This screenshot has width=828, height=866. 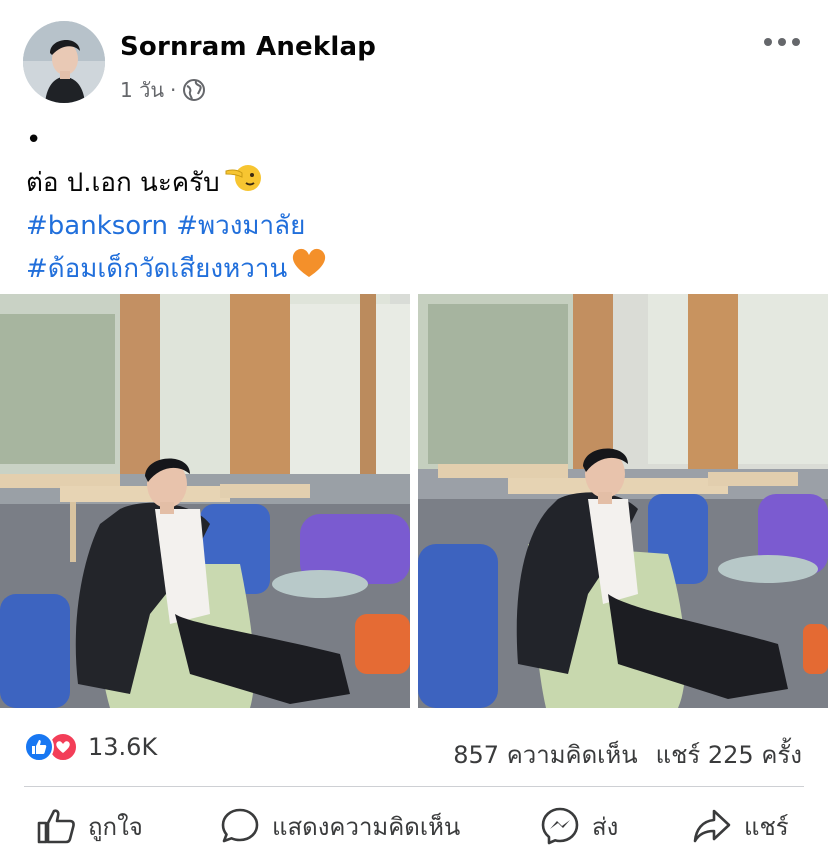 I want to click on globe-icon, so click(x=194, y=90).